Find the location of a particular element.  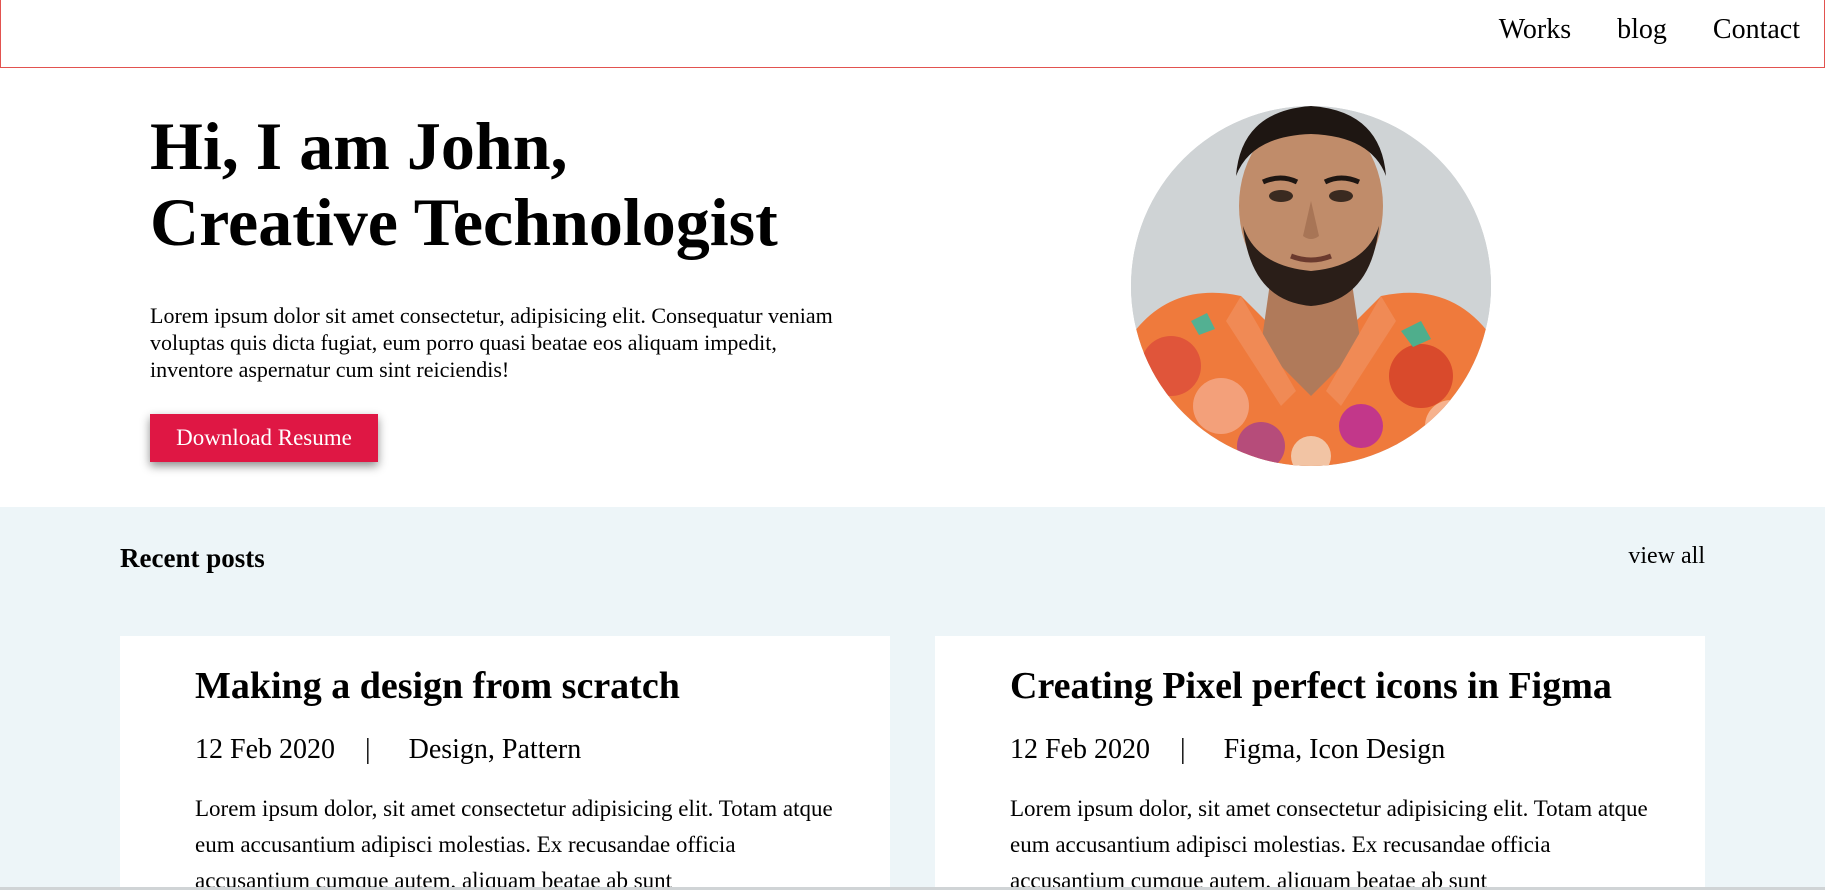

hero-title: Hi, I am John, Creative Technologist is located at coordinates (464, 184).